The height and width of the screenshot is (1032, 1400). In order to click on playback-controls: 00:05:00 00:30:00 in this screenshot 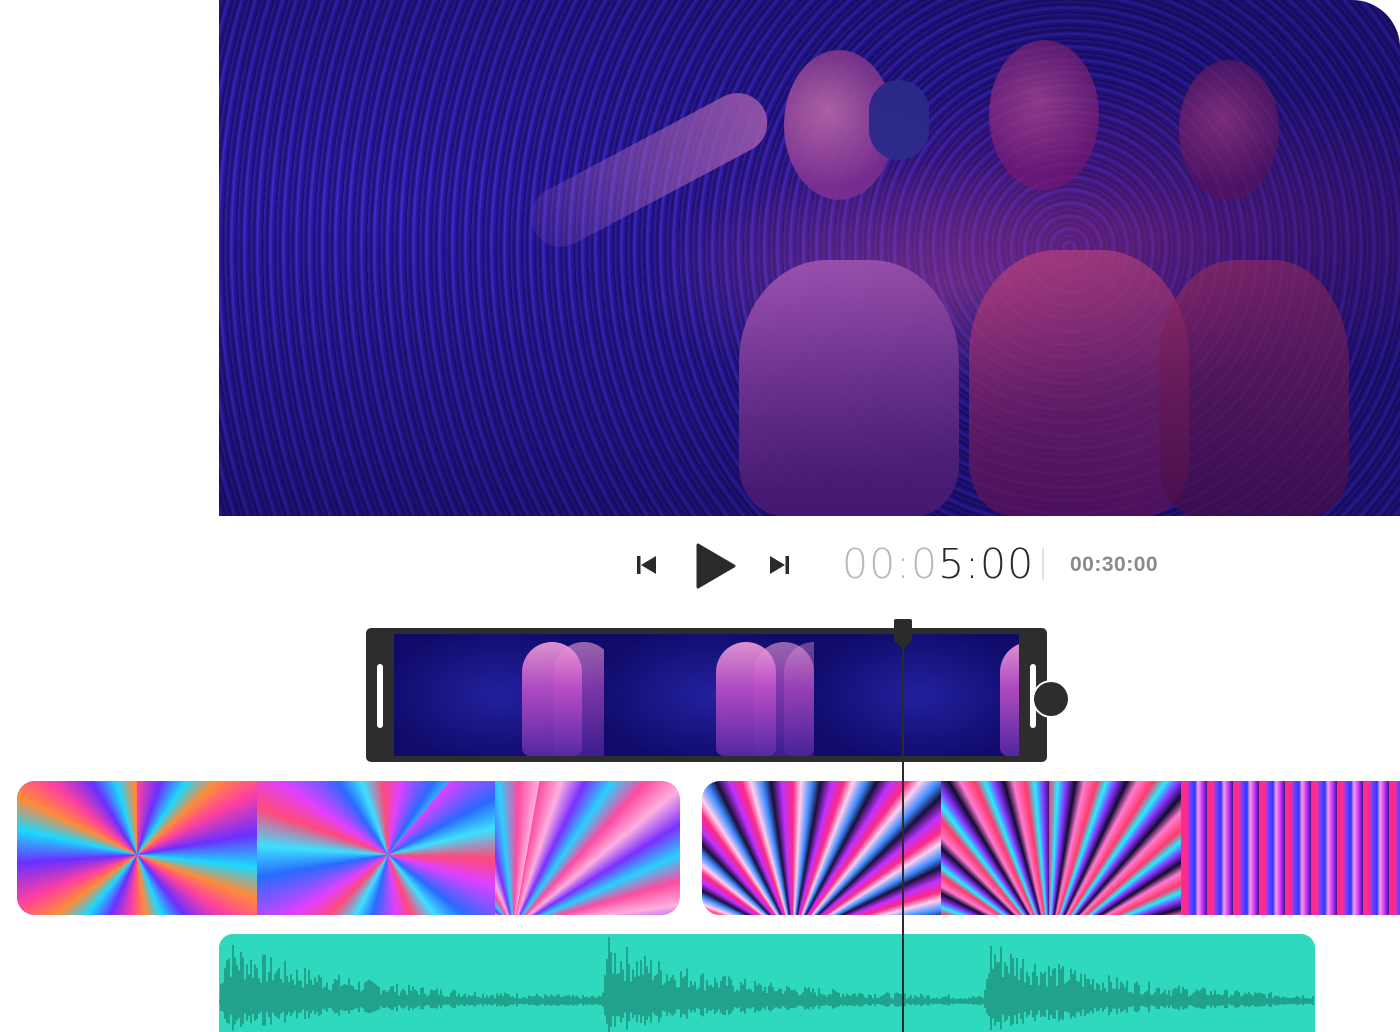, I will do `click(910, 564)`.